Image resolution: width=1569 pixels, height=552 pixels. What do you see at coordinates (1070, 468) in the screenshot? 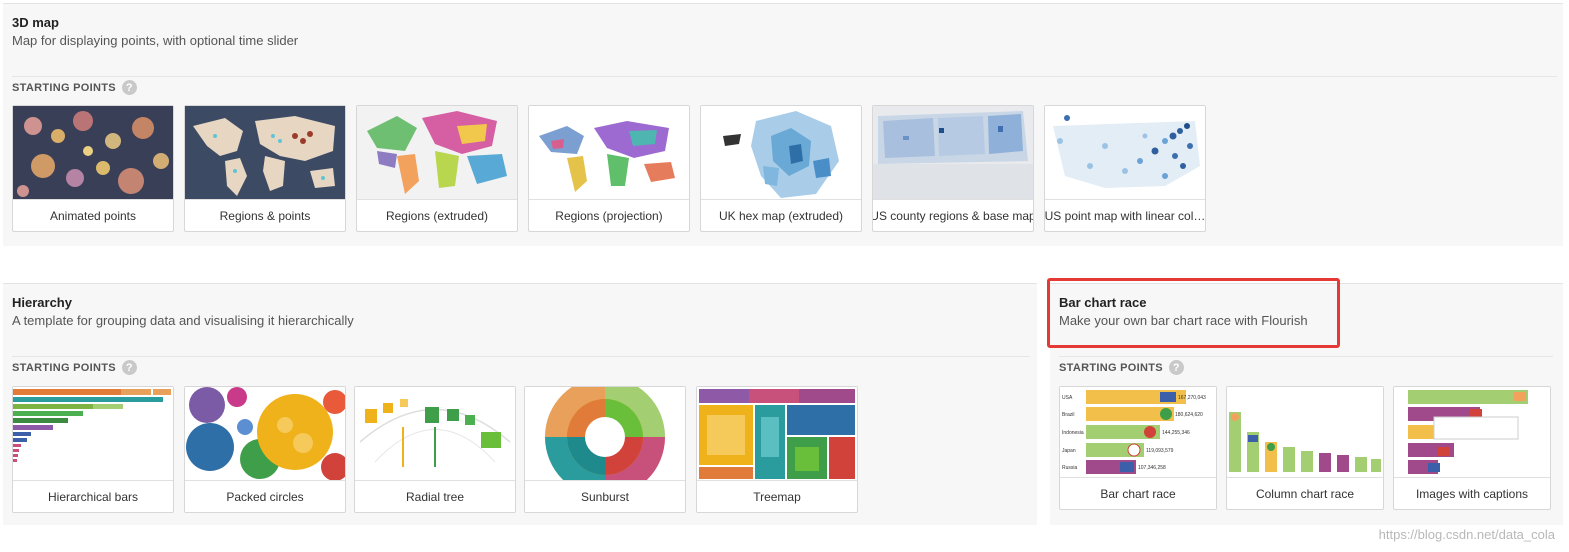
I see `bcr-row-country: Russia` at bounding box center [1070, 468].